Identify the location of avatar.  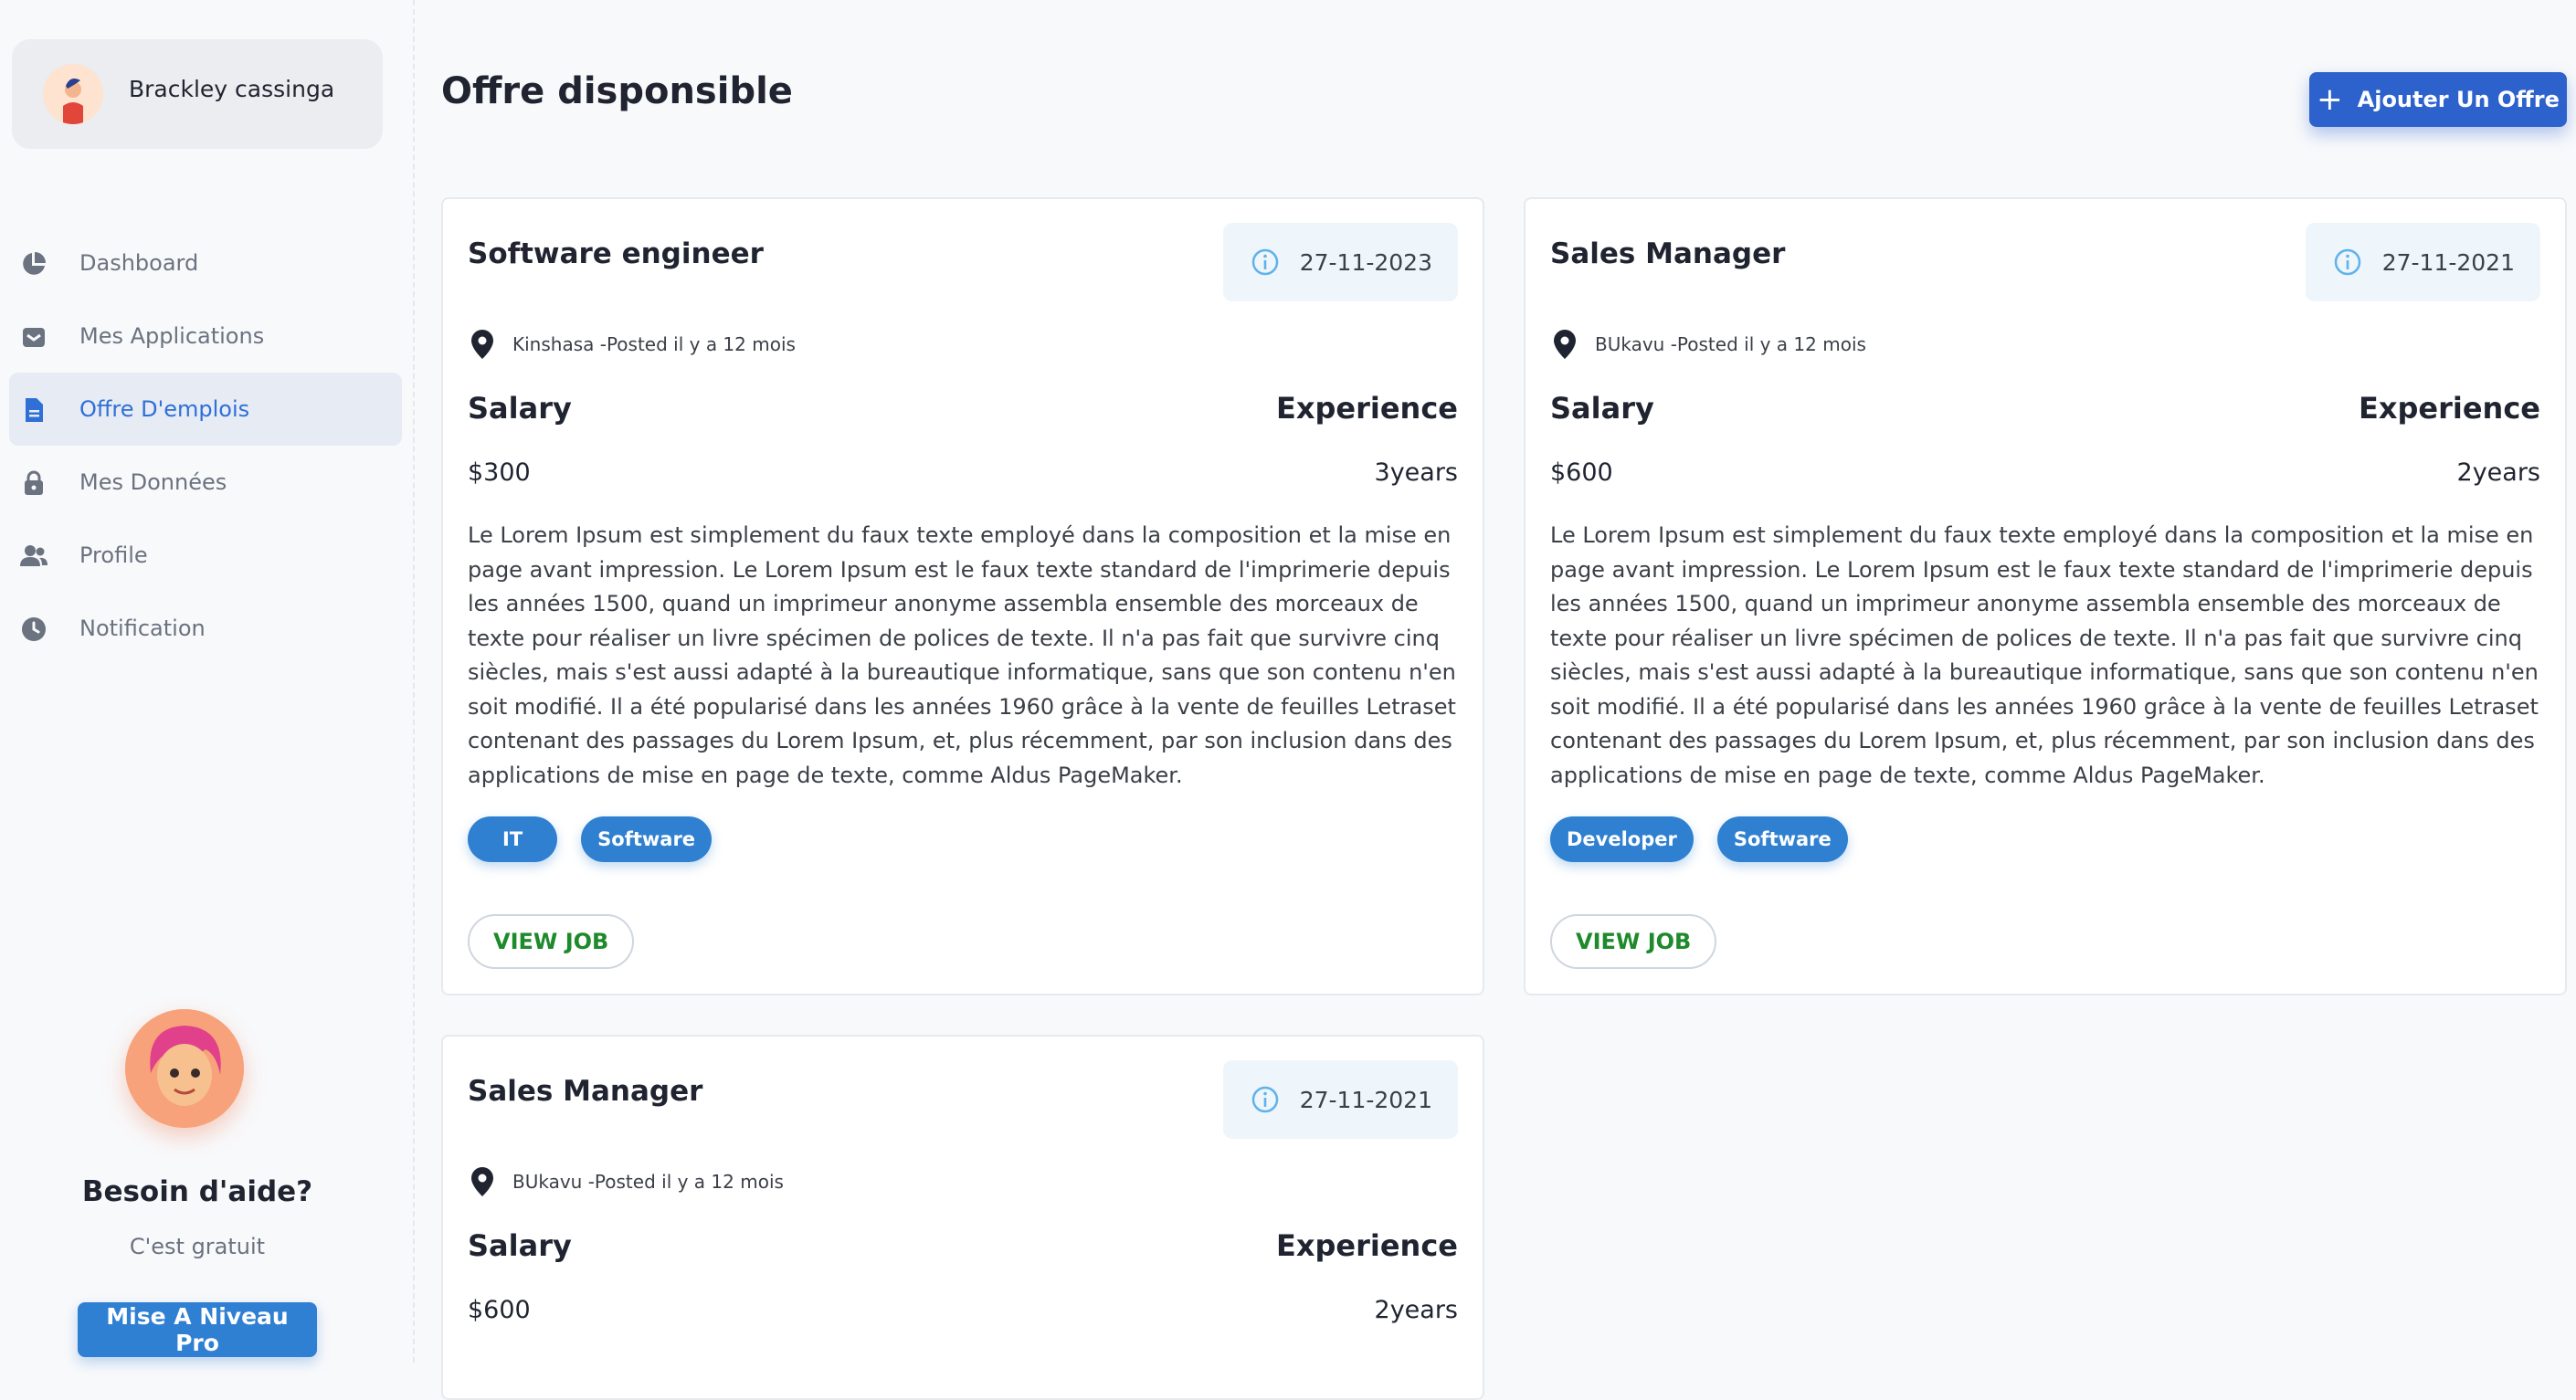
(73, 94).